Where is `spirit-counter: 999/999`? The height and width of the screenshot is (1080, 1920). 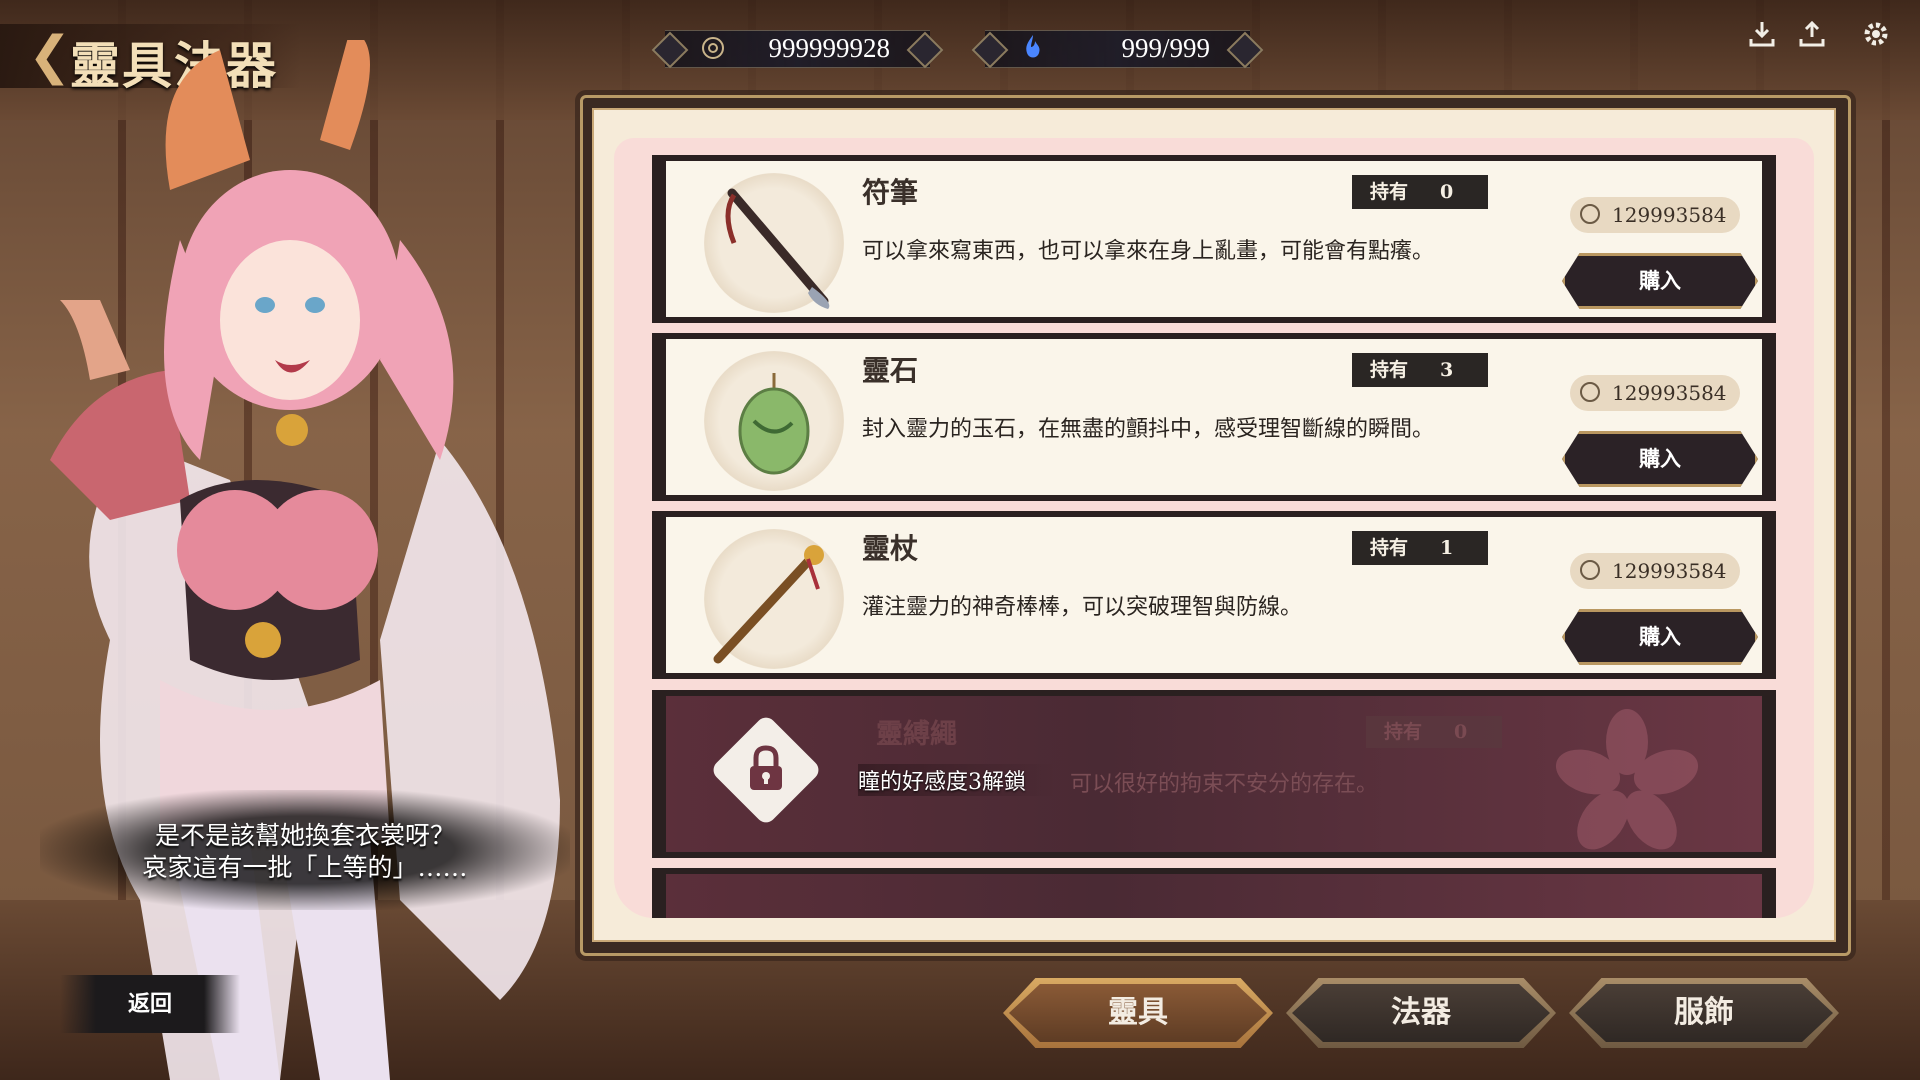 spirit-counter: 999/999 is located at coordinates (1117, 49).